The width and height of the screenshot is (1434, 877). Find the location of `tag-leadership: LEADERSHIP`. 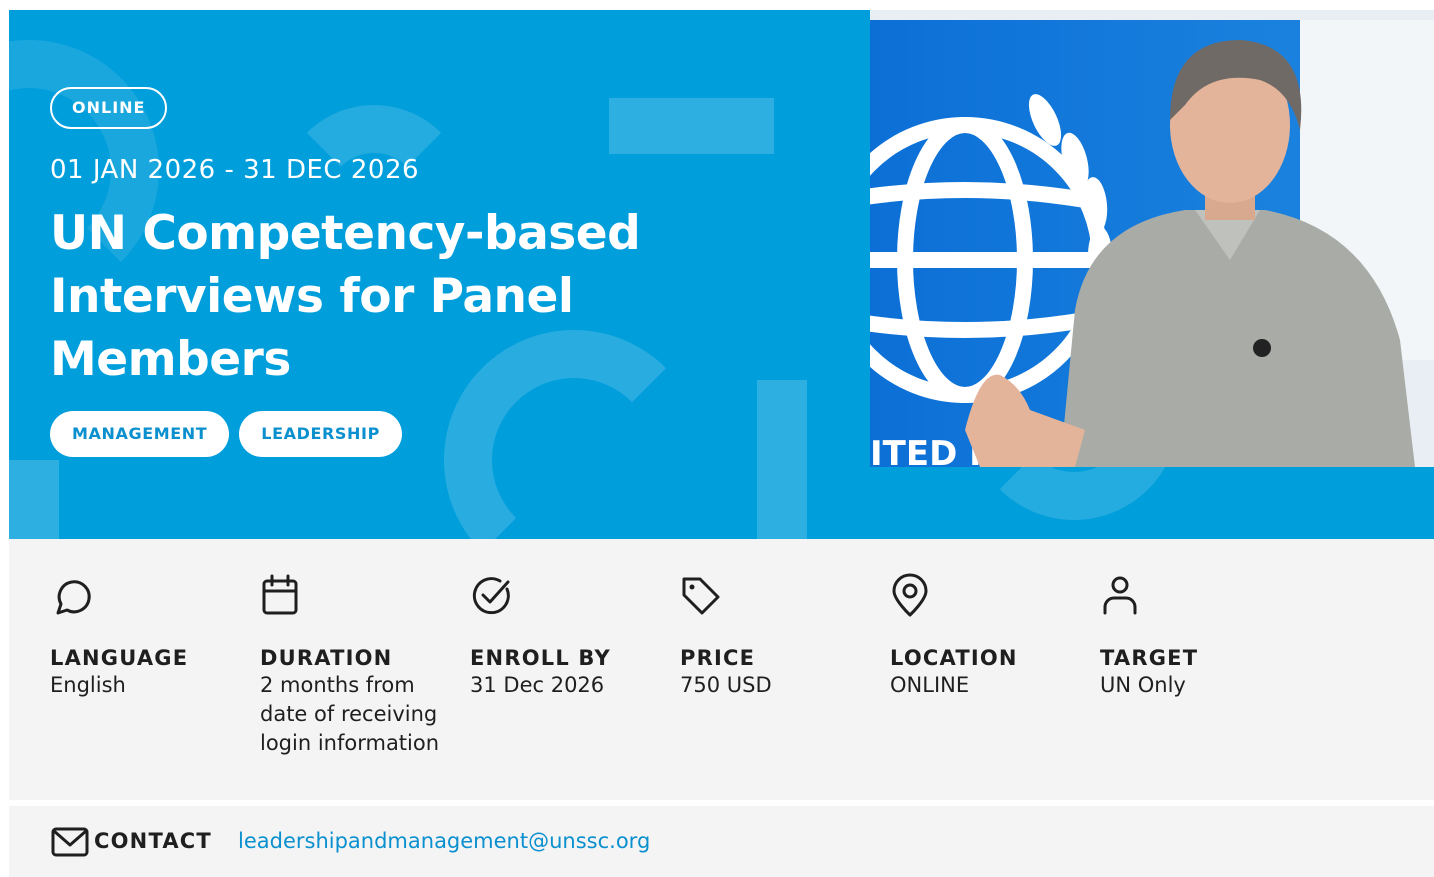

tag-leadership: LEADERSHIP is located at coordinates (320, 434).